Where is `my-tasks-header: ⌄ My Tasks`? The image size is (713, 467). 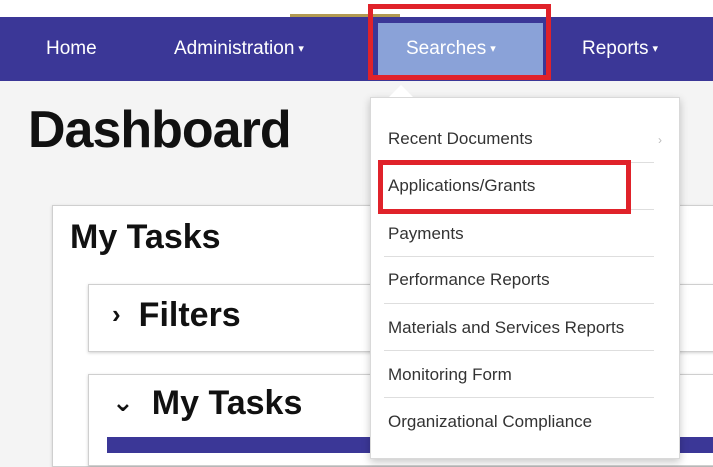
my-tasks-header: ⌄ My Tasks is located at coordinates (207, 403).